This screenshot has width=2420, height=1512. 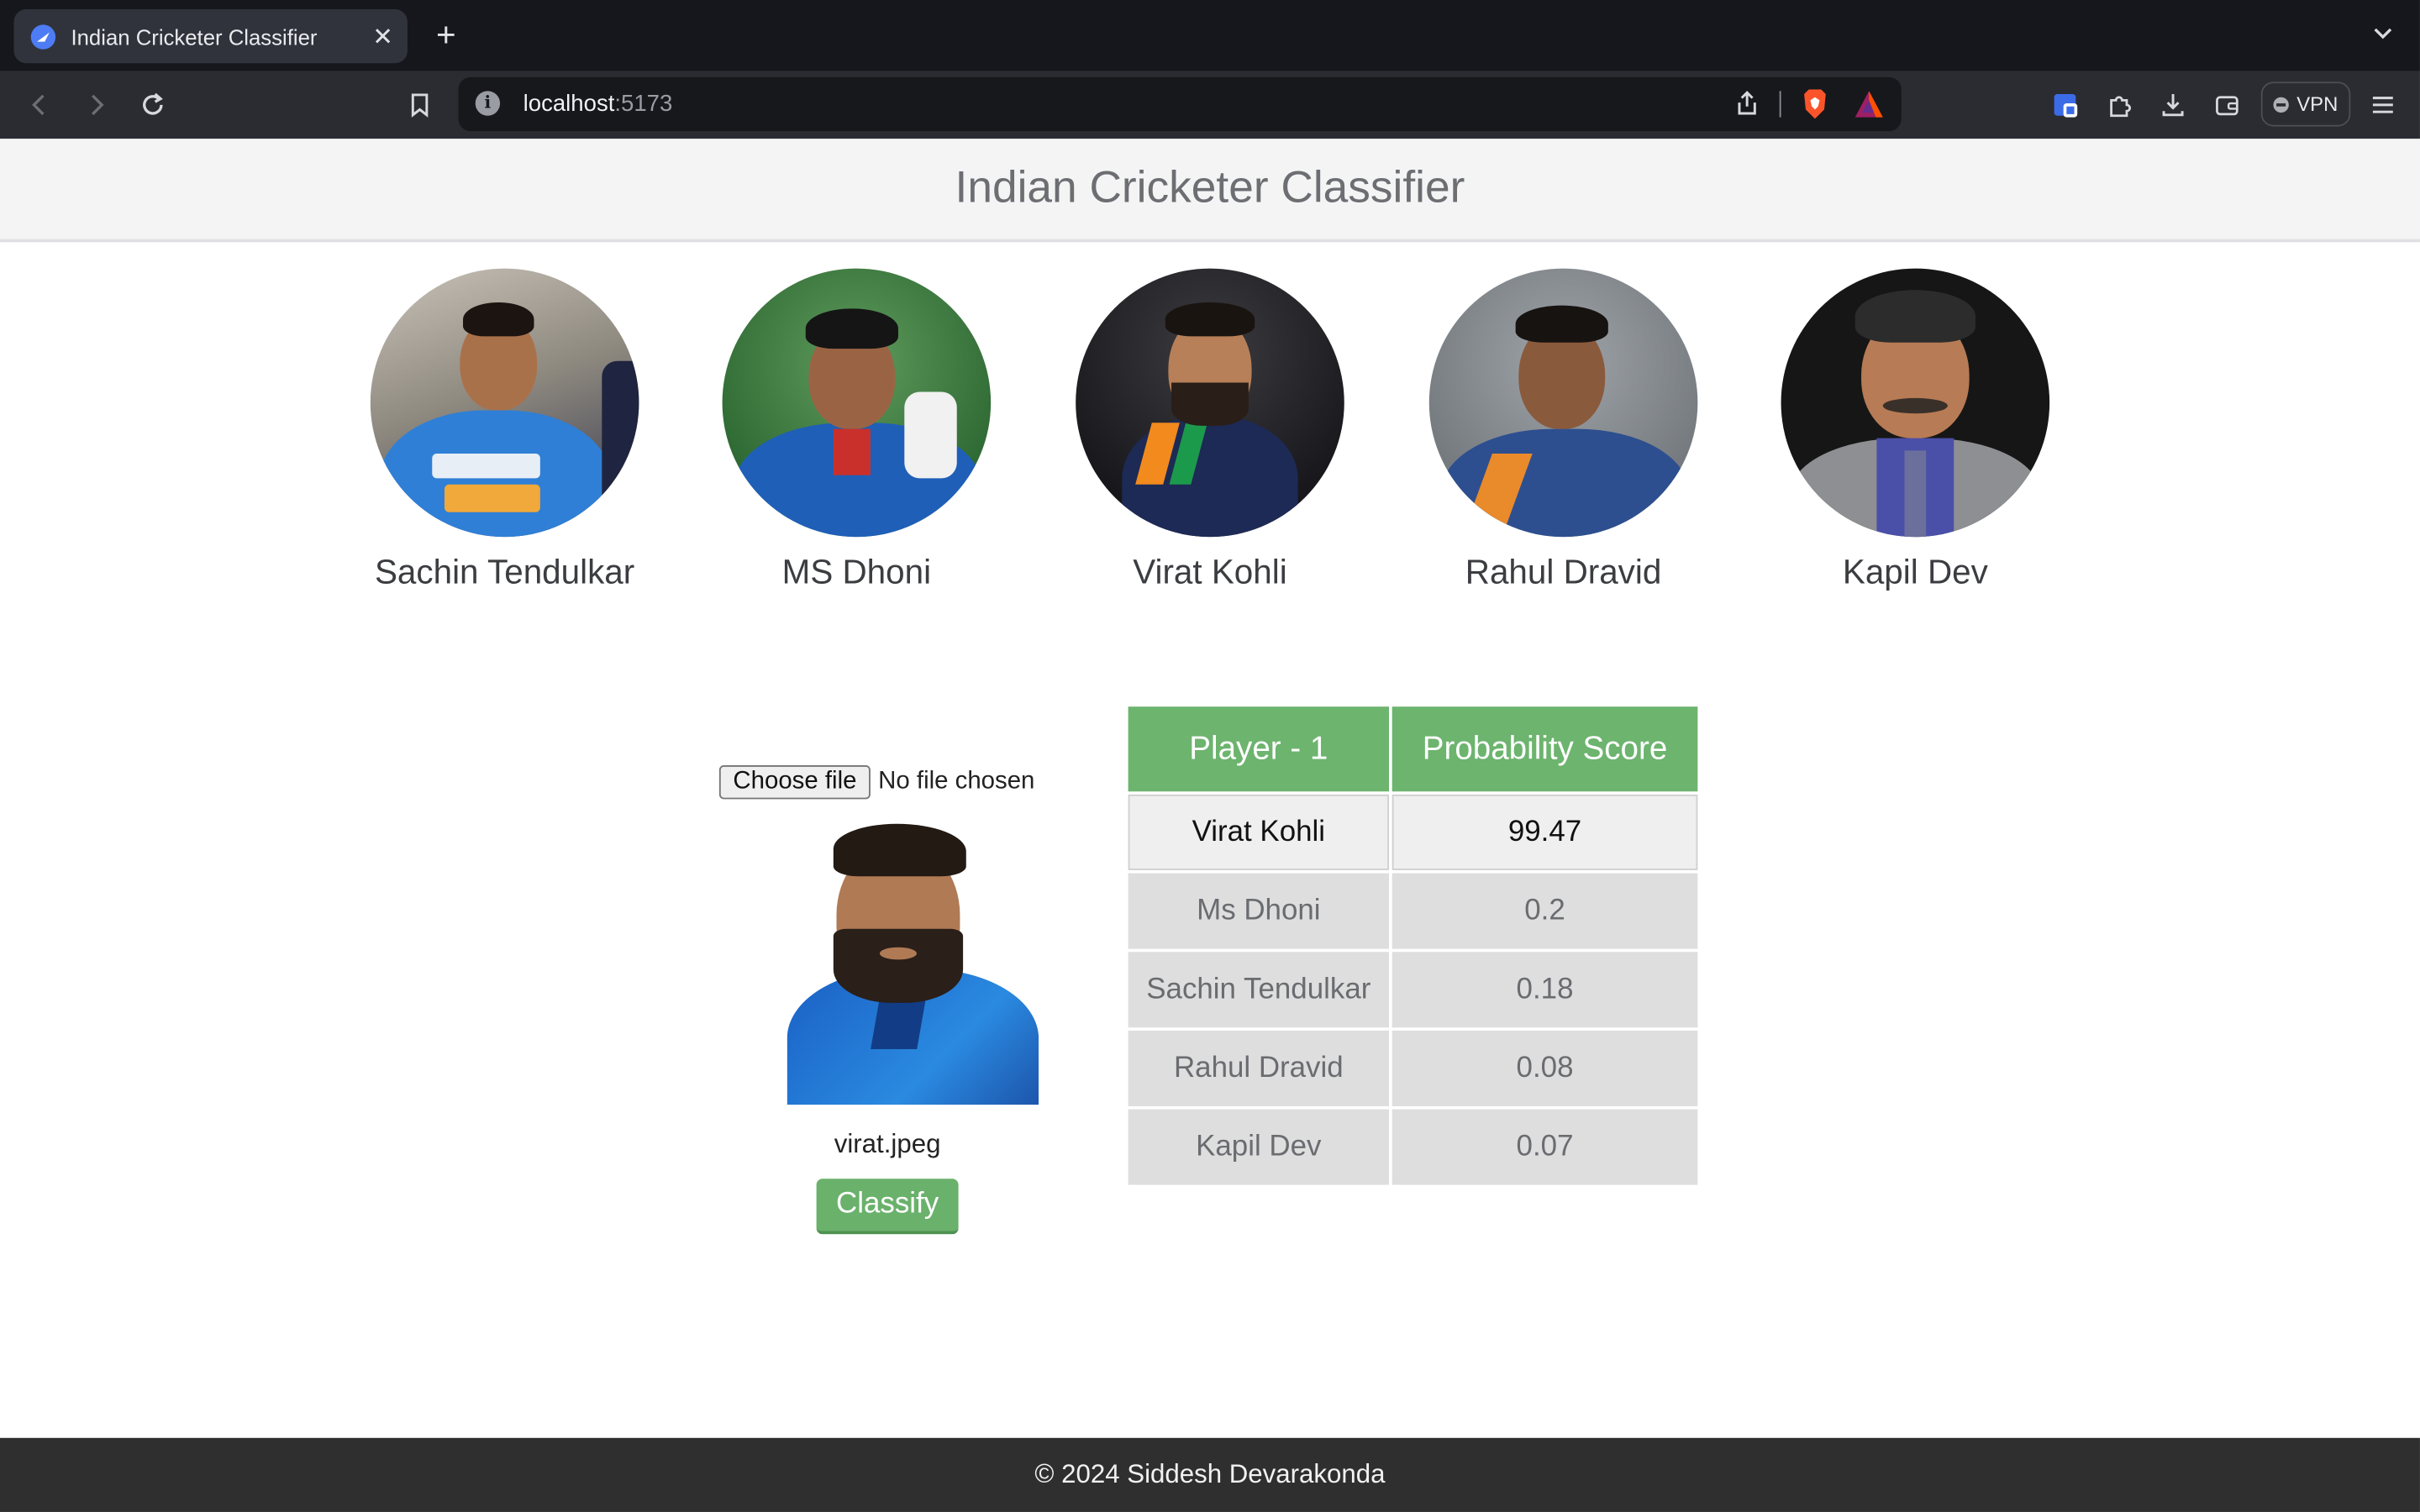 I want to click on browser-tab: Indian Cricketer Classifier ✕, so click(x=210, y=36).